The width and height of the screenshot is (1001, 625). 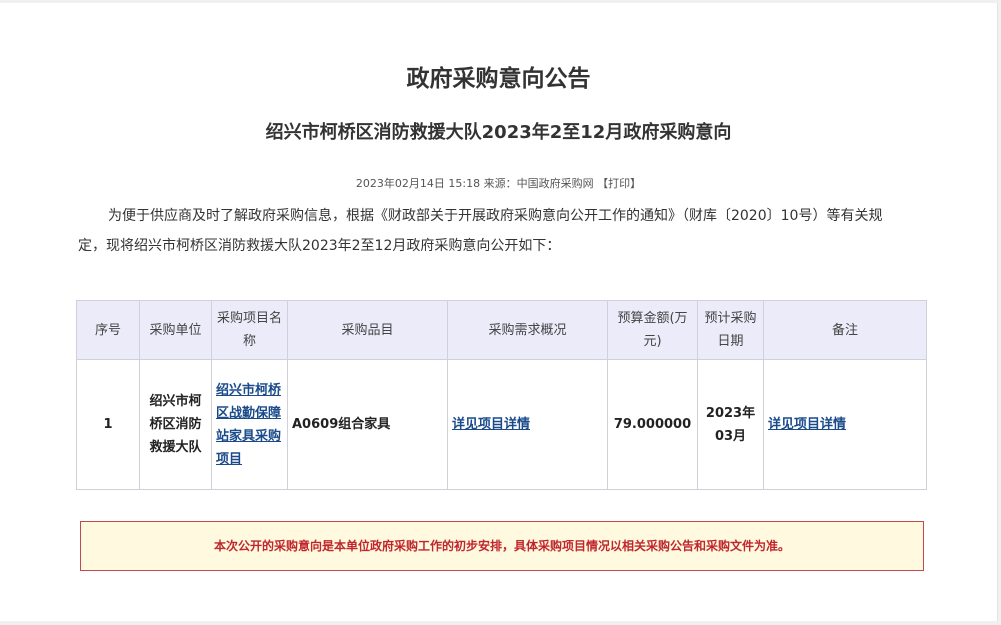 I want to click on source-name: 中国政府采购网, so click(x=555, y=183).